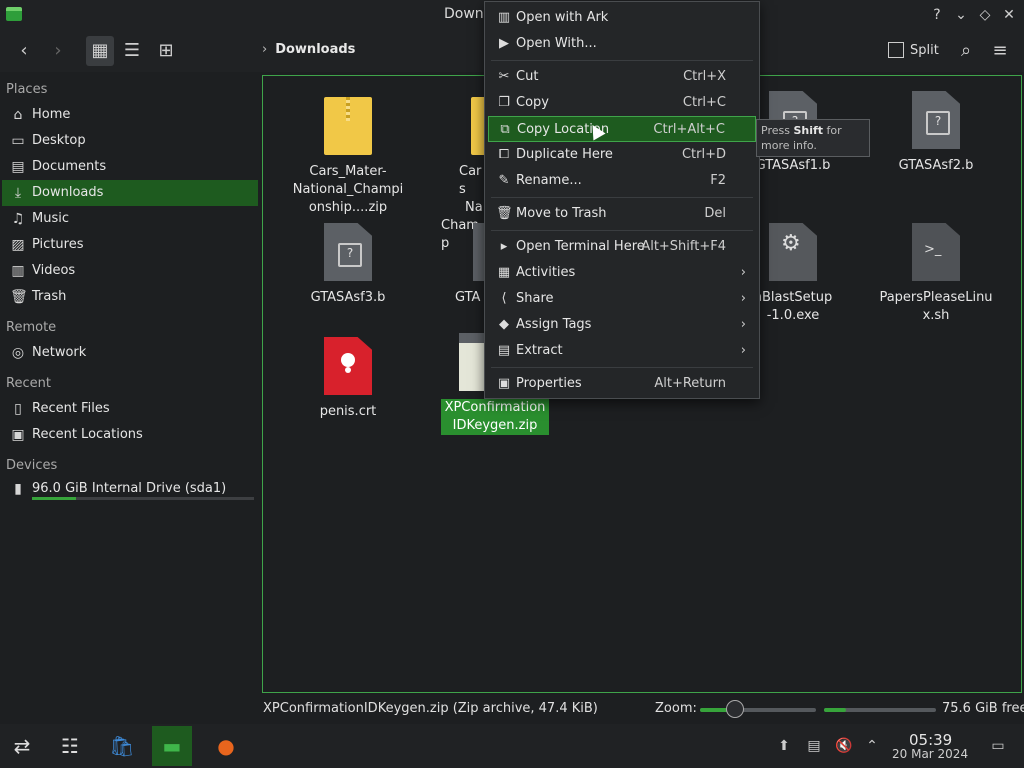 This screenshot has width=1024, height=768. What do you see at coordinates (930, 754) in the screenshot?
I see `clock-date: 20 Mar 2024` at bounding box center [930, 754].